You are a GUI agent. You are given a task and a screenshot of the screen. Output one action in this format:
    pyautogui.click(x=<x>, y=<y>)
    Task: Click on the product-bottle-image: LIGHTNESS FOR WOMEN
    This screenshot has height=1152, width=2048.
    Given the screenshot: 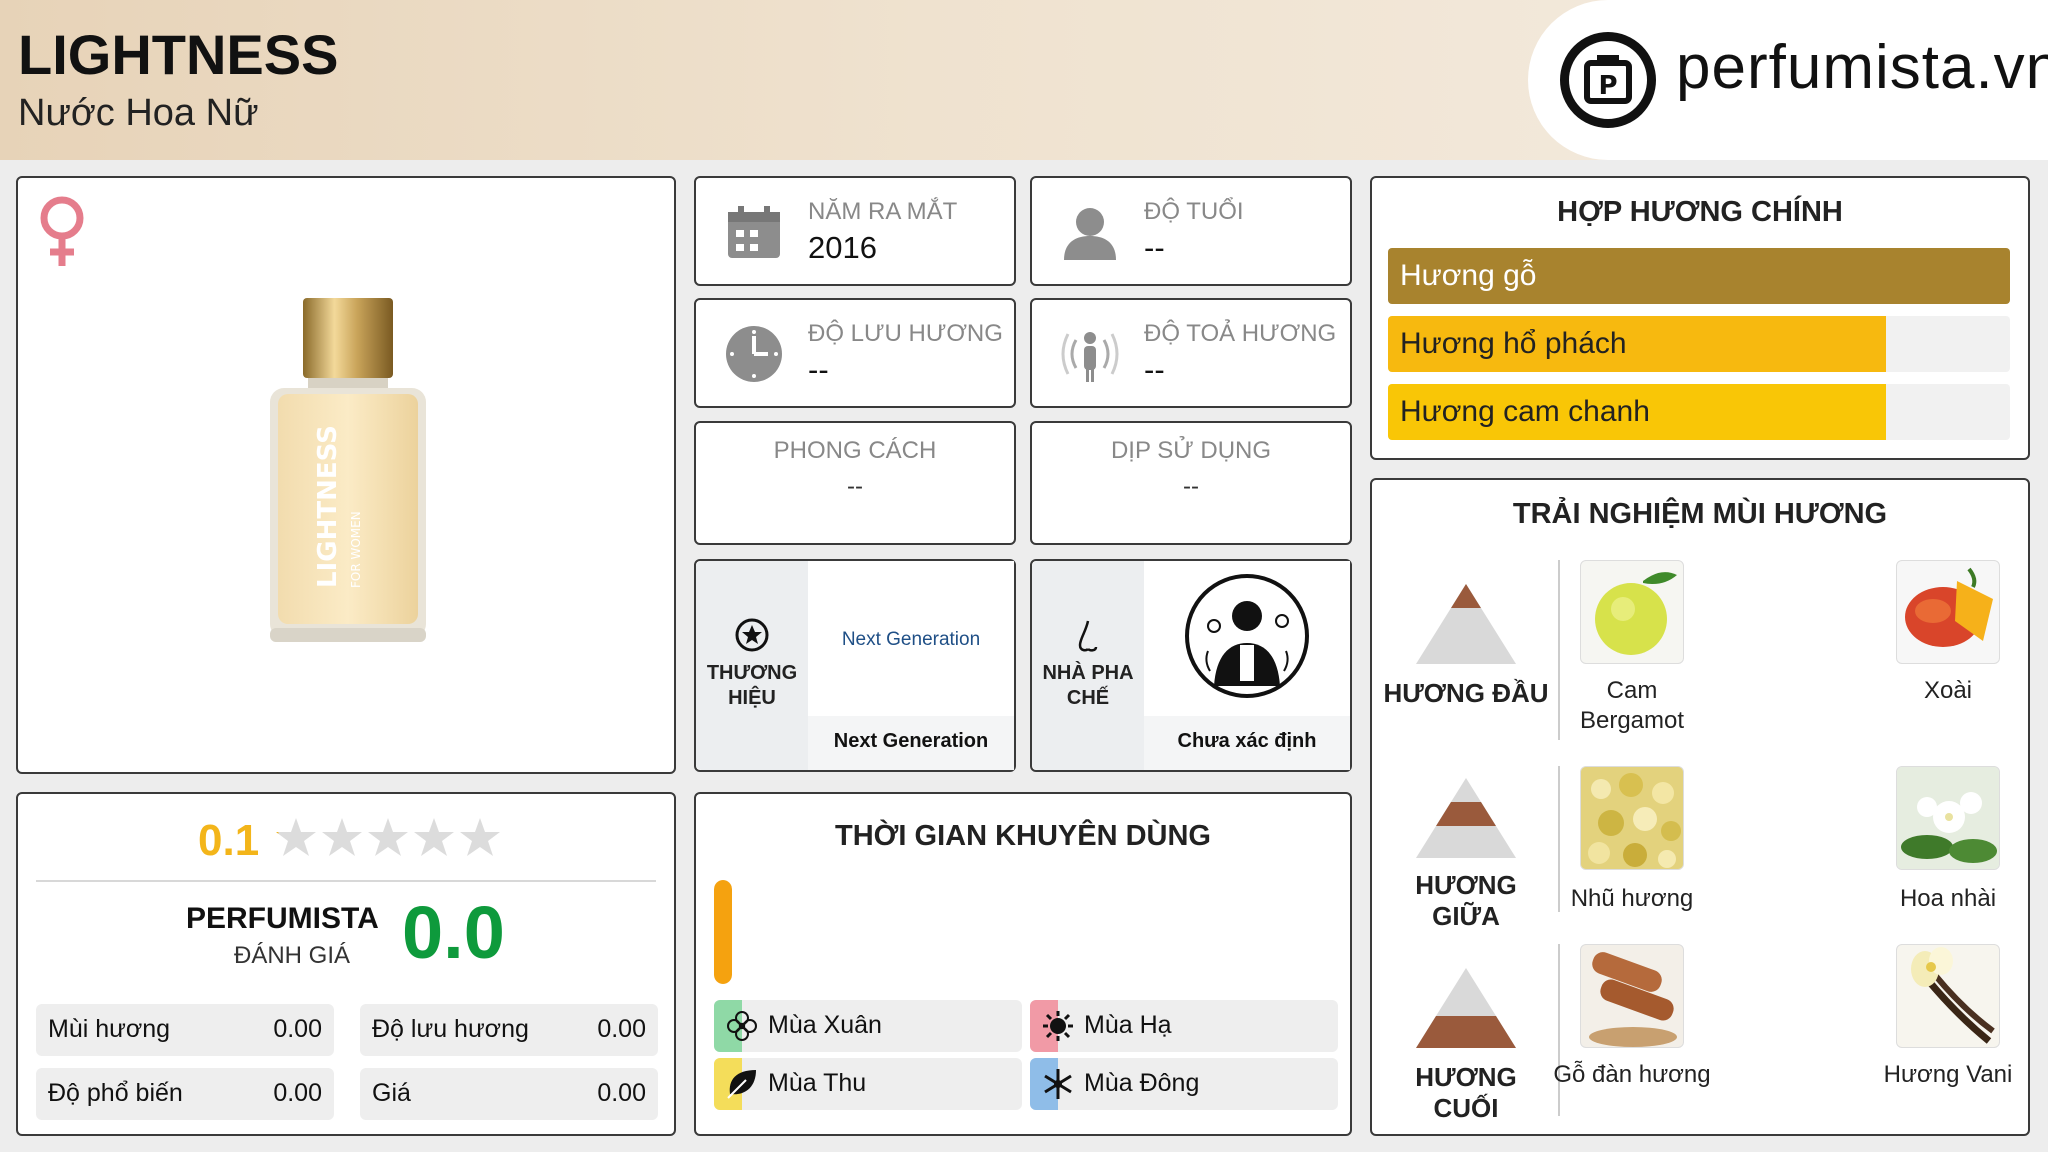 What is the action you would take?
    pyautogui.click(x=348, y=473)
    